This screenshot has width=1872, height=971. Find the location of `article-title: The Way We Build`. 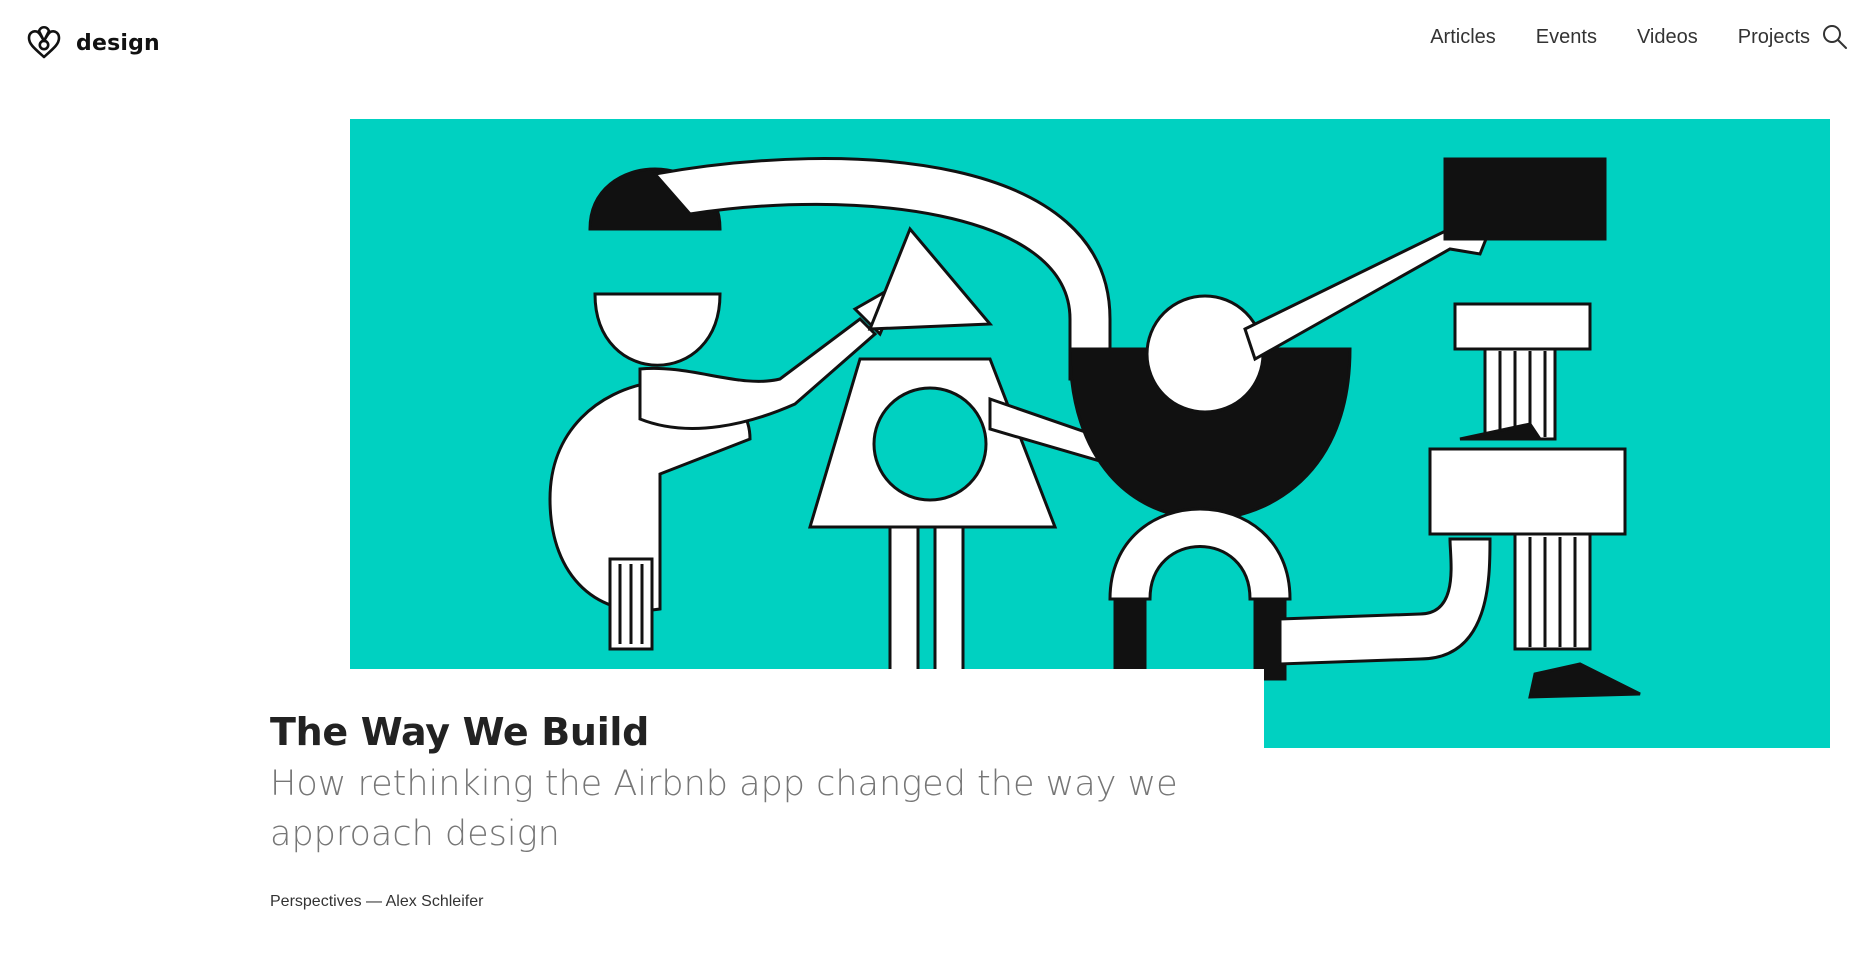

article-title: The Way We Build is located at coordinates (459, 732).